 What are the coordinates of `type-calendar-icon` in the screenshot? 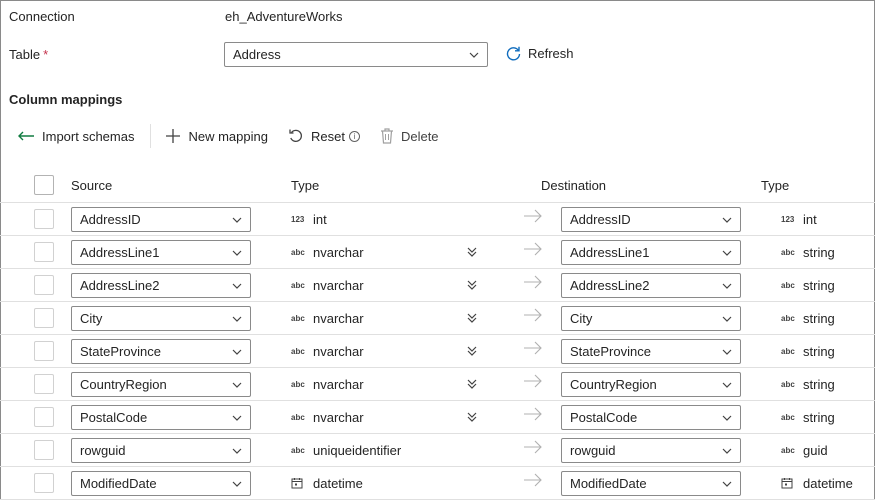 It's located at (792, 484).